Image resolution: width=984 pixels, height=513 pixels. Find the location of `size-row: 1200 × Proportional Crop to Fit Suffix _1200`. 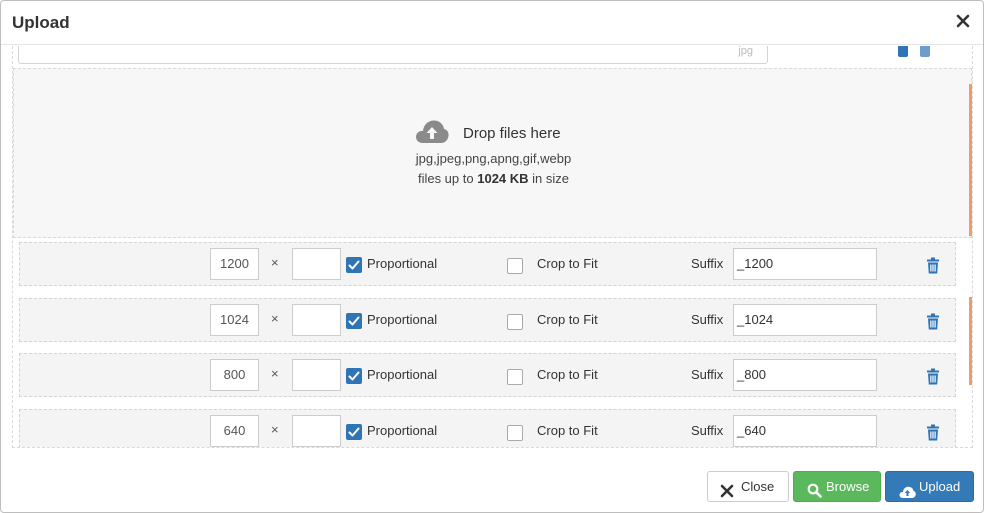

size-row: 1200 × Proportional Crop to Fit Suffix _1200 is located at coordinates (487, 264).